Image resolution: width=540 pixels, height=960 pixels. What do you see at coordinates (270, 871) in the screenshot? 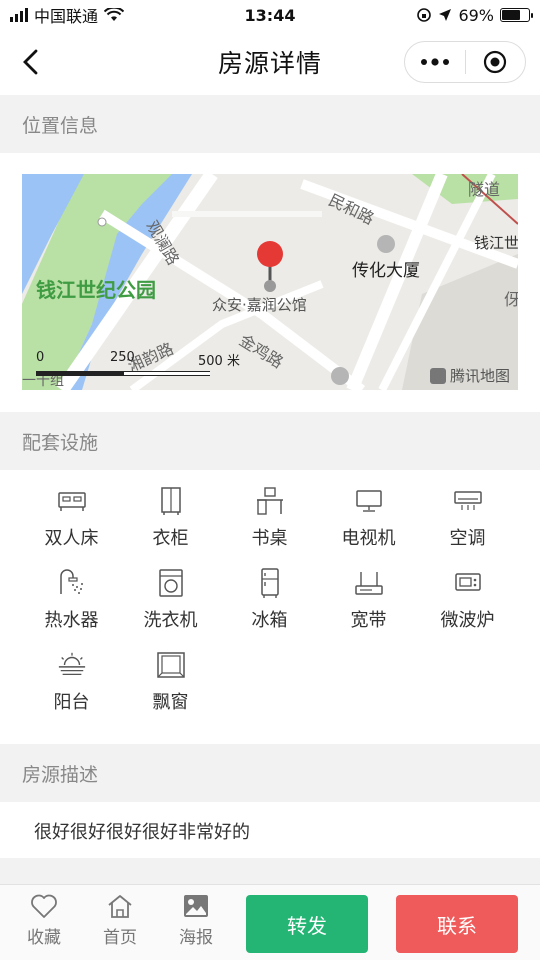
I see `section-spacer` at bounding box center [270, 871].